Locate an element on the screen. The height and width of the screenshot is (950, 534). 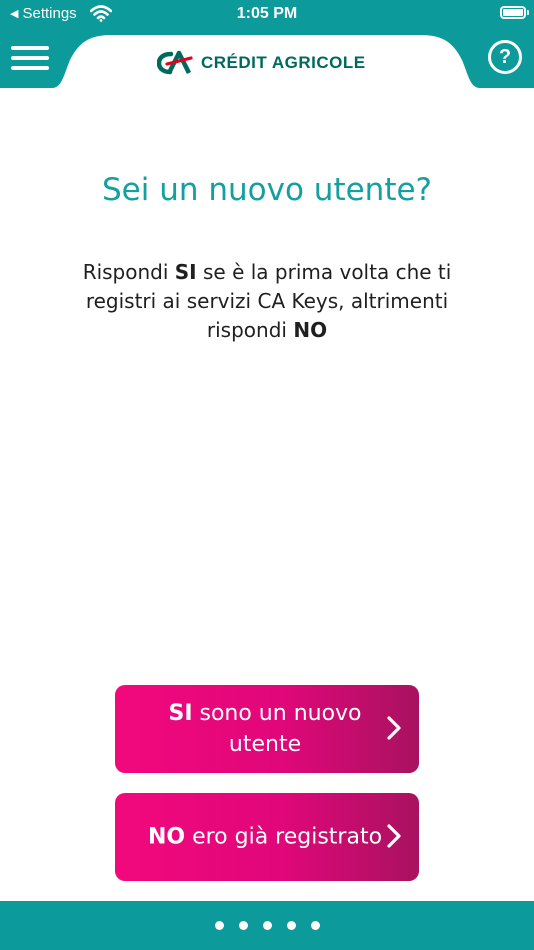
menu-icon is located at coordinates (30, 48).